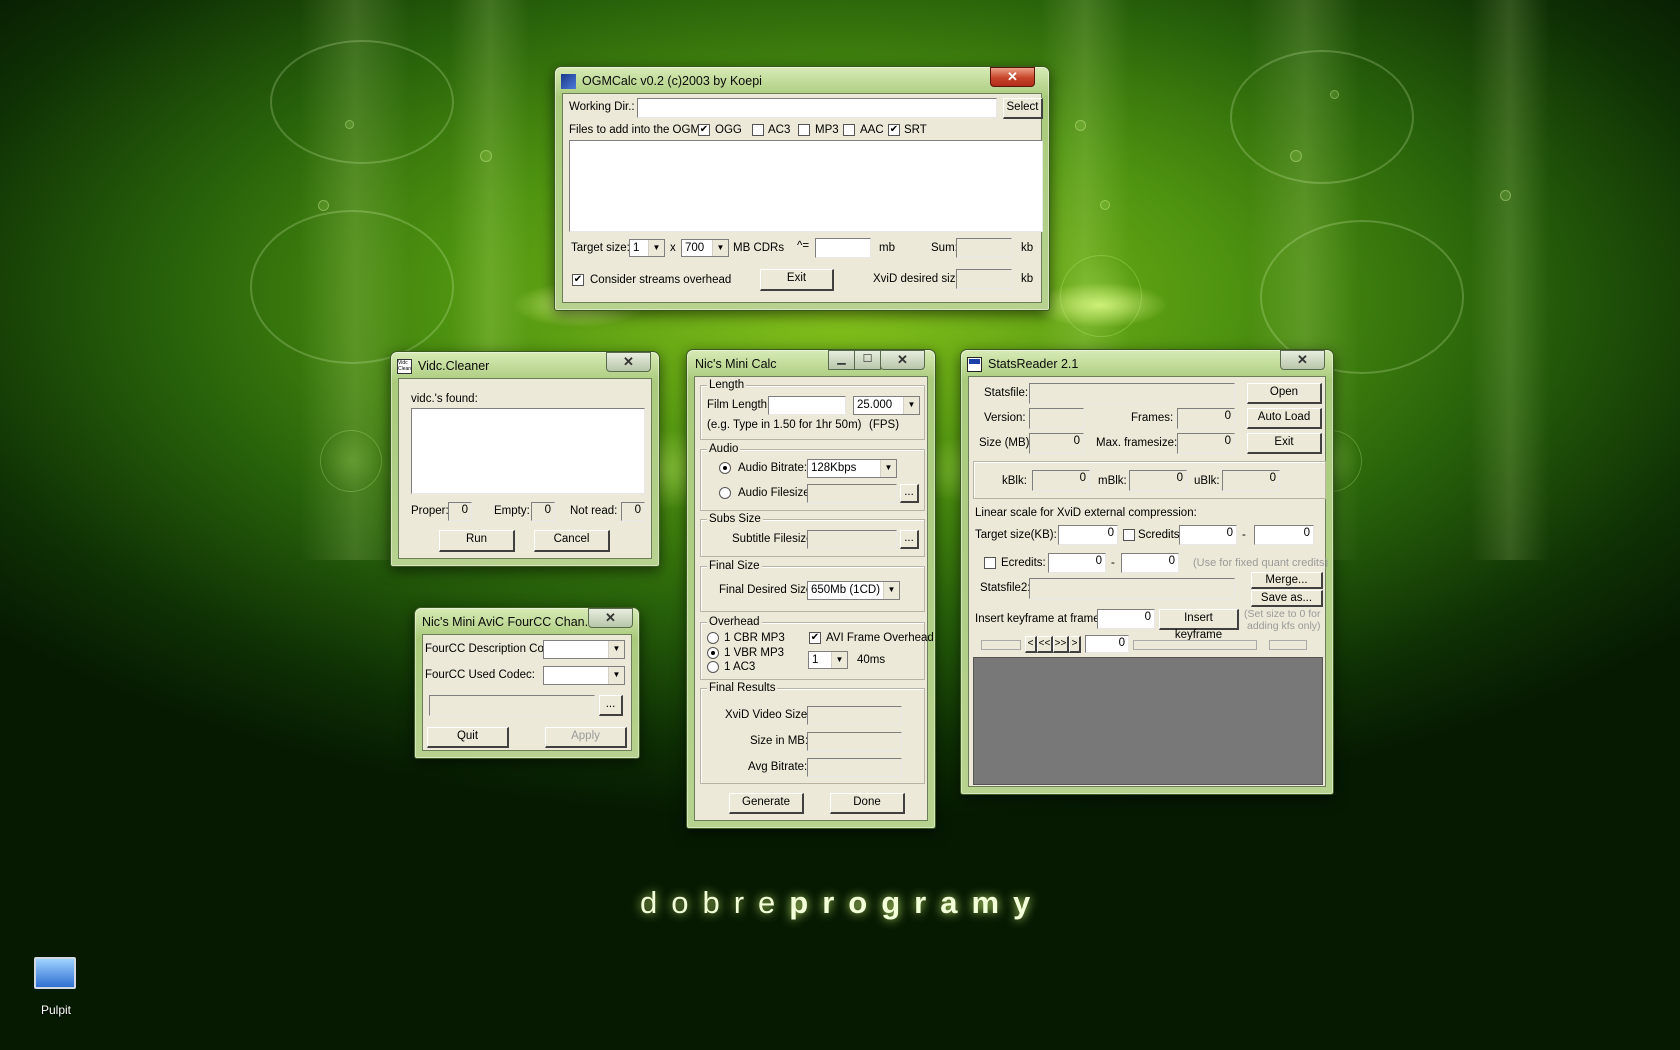 The width and height of the screenshot is (1680, 1050). What do you see at coordinates (1077, 563) in the screenshot?
I see `ecredits-from-input: 0` at bounding box center [1077, 563].